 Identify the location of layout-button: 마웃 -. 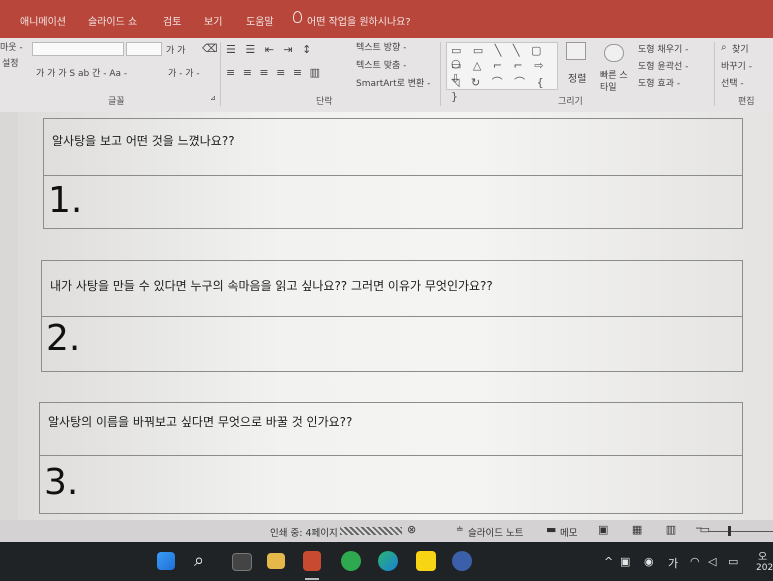
(11, 46).